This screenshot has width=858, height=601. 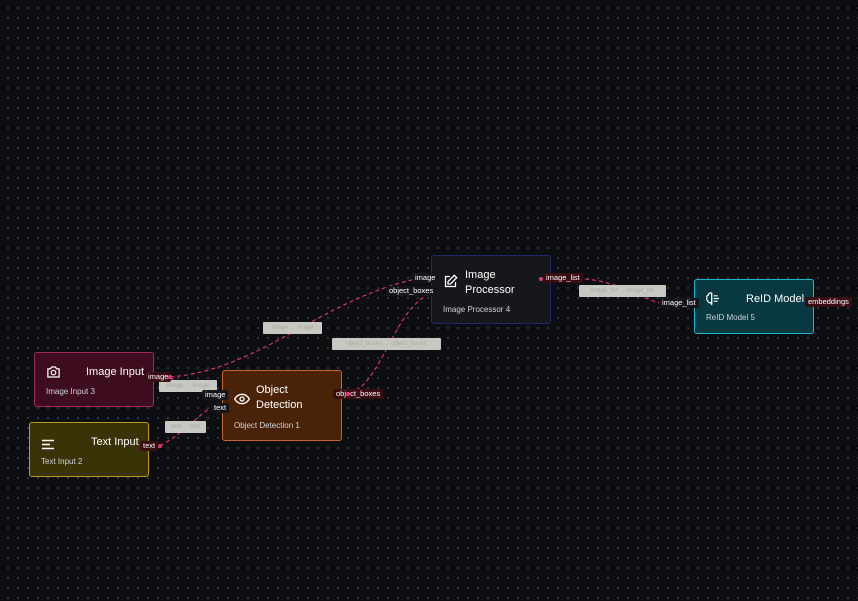 I want to click on node-title: ReID Model, so click(x=775, y=299).